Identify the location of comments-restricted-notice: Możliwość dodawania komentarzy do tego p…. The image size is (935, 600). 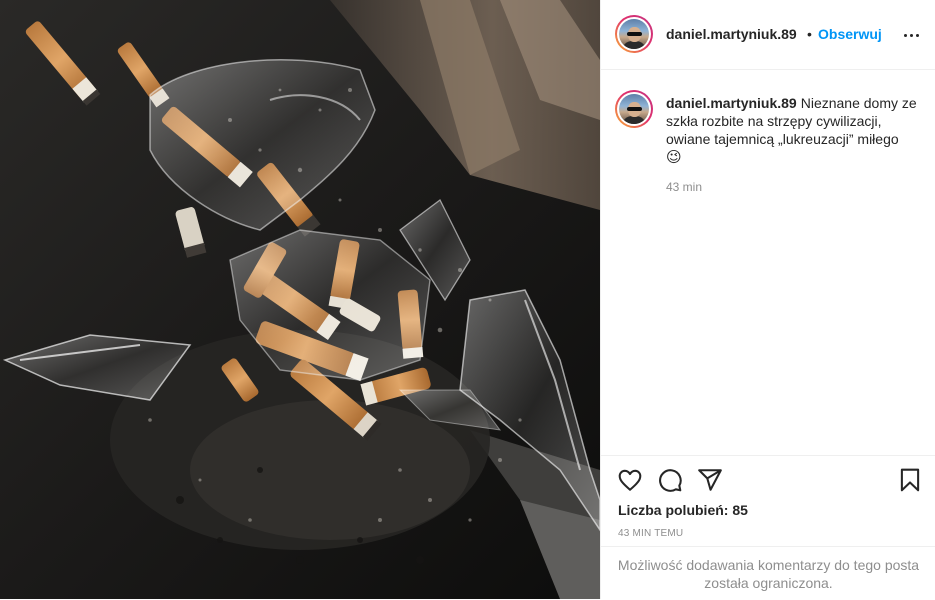
(768, 573).